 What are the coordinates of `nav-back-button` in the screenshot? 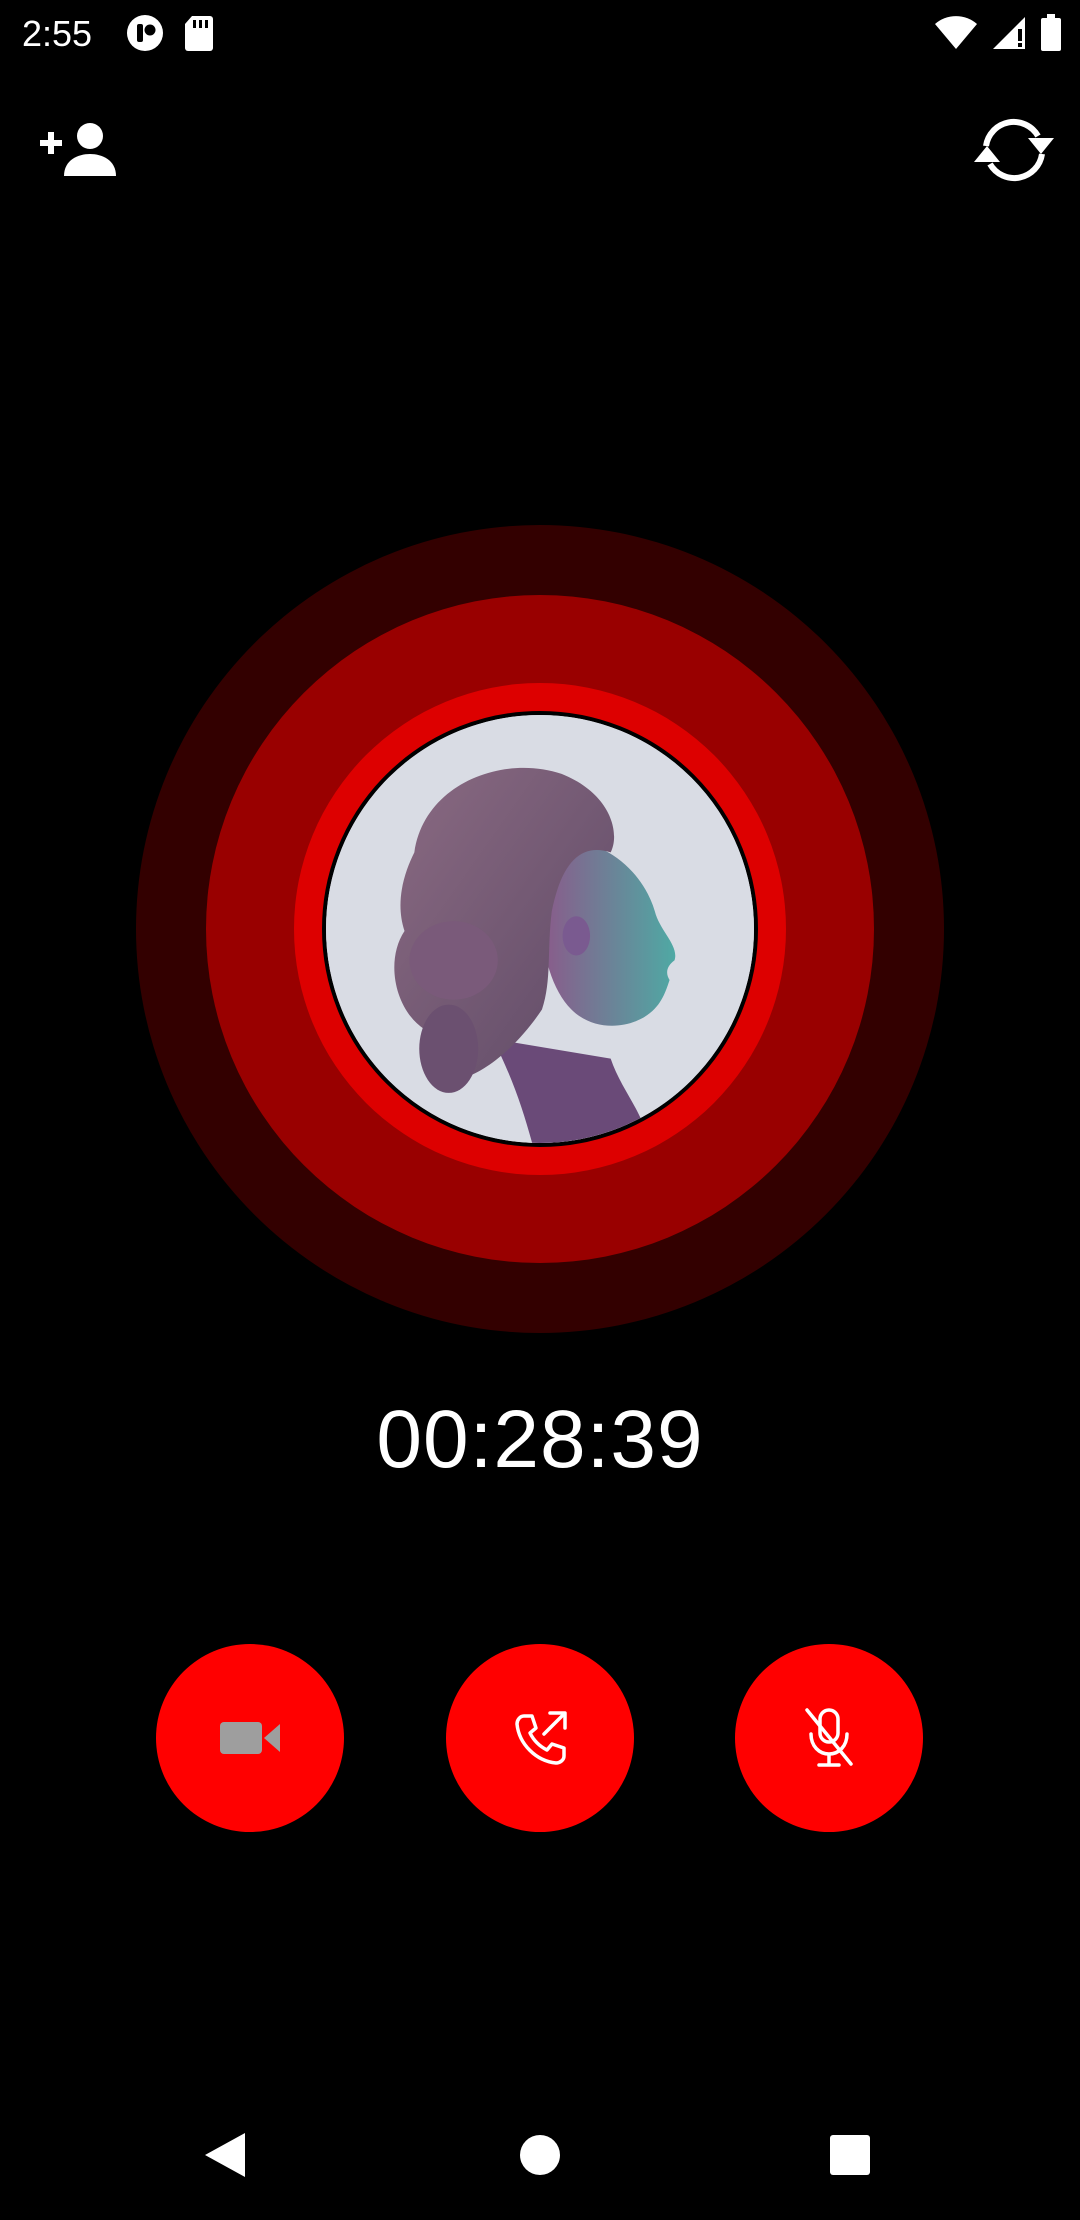 It's located at (225, 2155).